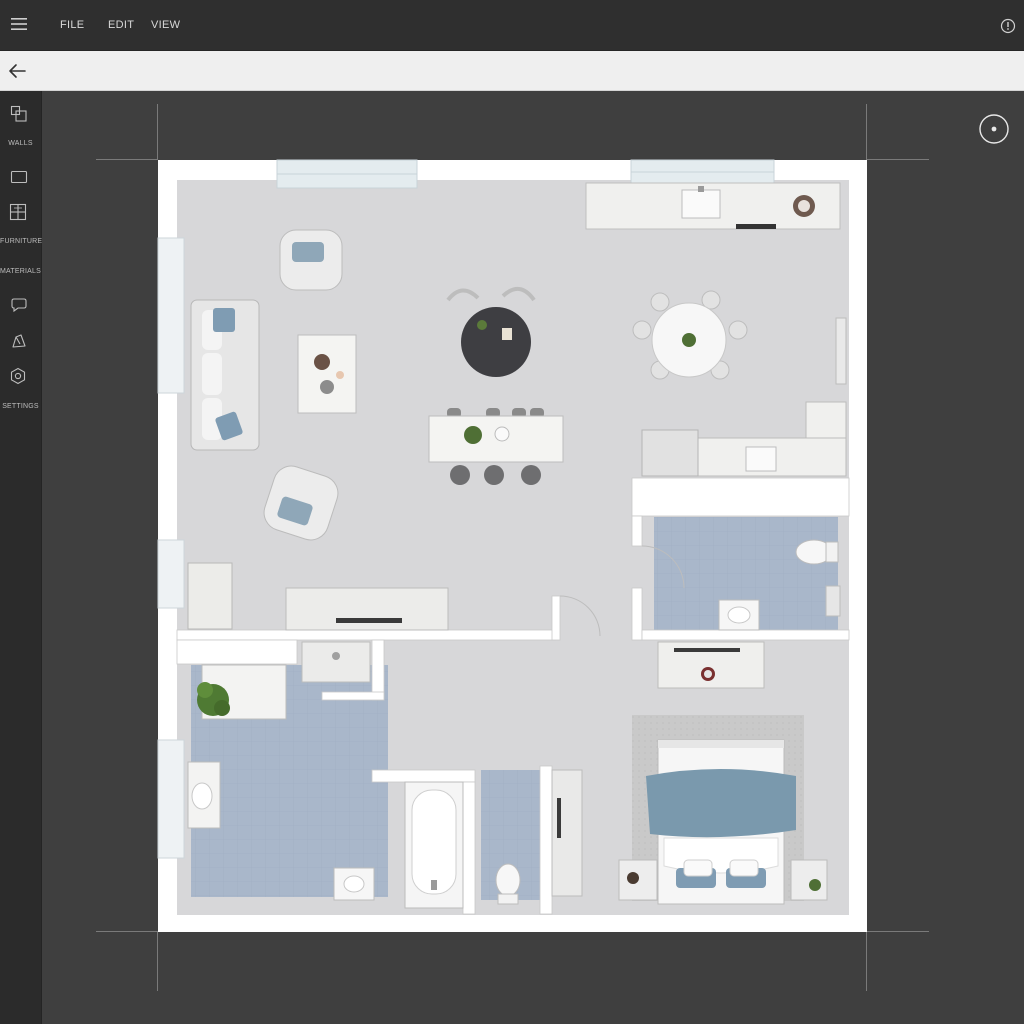 The image size is (1024, 1024). Describe the element at coordinates (225, 375) in the screenshot. I see `sofa` at that location.